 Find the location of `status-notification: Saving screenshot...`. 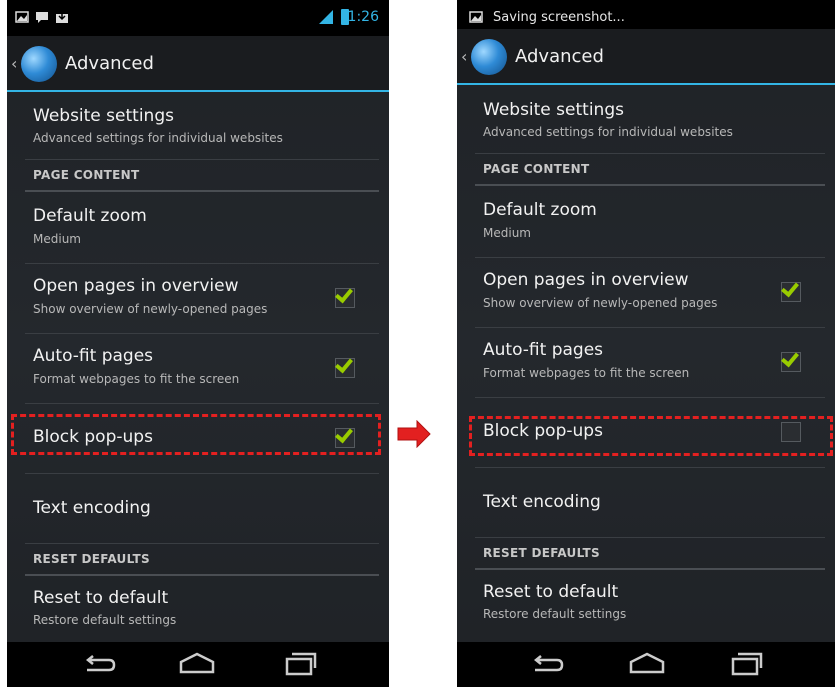

status-notification: Saving screenshot... is located at coordinates (559, 17).